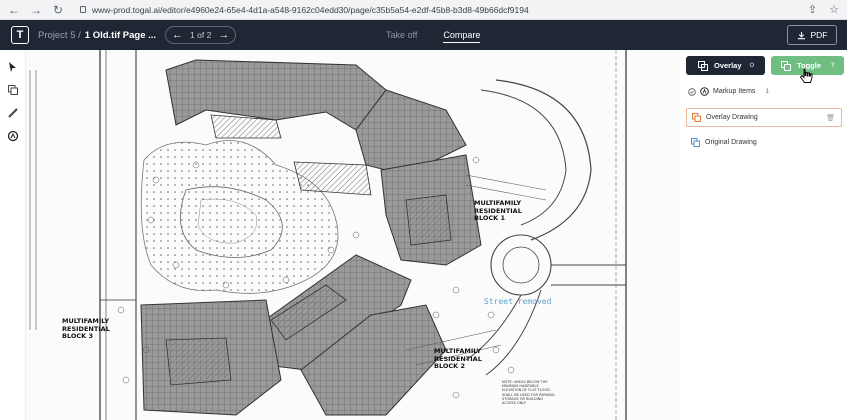  Describe the element at coordinates (20, 35) in the screenshot. I see `togal-logo: T` at that location.